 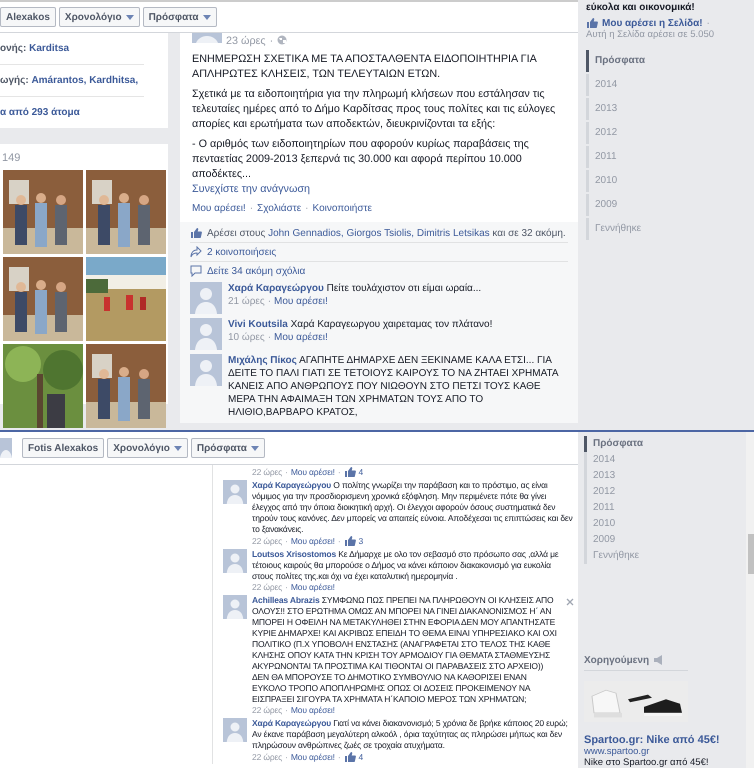 I want to click on comment-text: Loutsos Xrisostomos Κε Δήμαρχε με ολο τον σεβασμό στο πρόσωπο σας ,αλλά με τέτοιους καιρούς θα μπορούσε ο Δήμος να κάνει κάποιον διακακονισμό για ευκολία στους πολίτες της.και όχι να έχει καταλυτική ημερομηνία ., so click(x=406, y=565).